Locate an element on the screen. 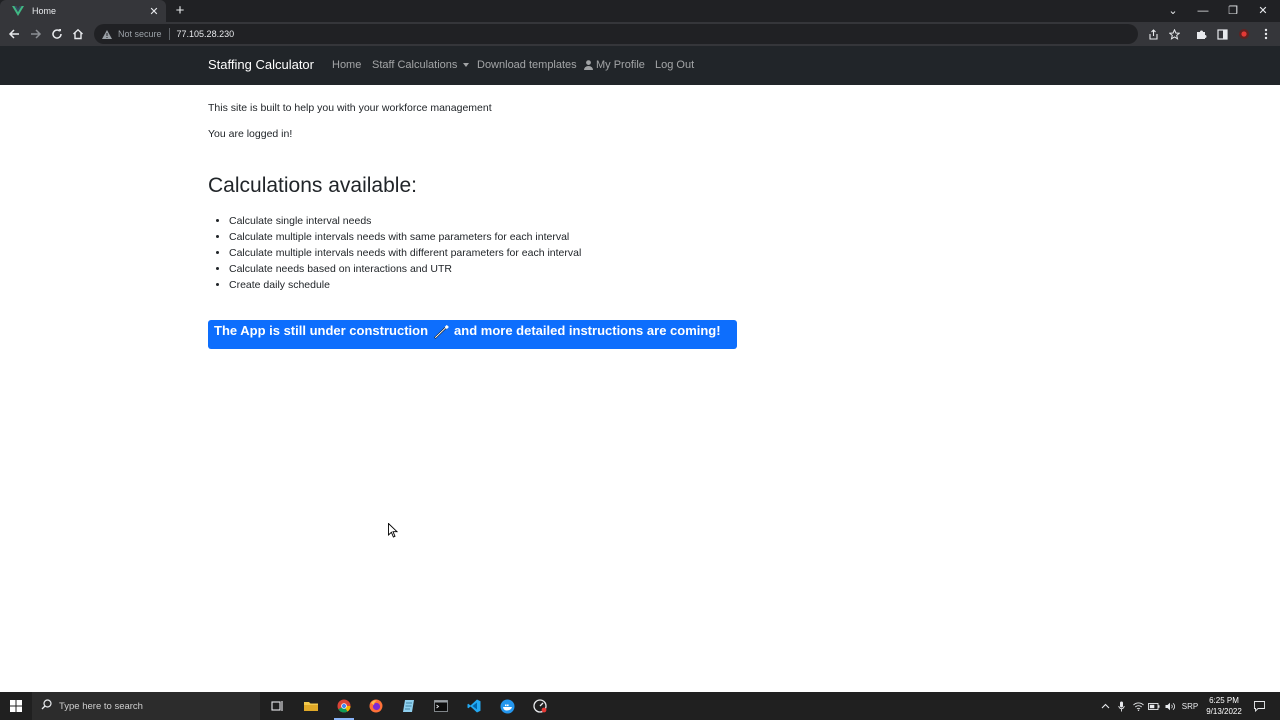  mouse-cursor-icon is located at coordinates (393, 532).